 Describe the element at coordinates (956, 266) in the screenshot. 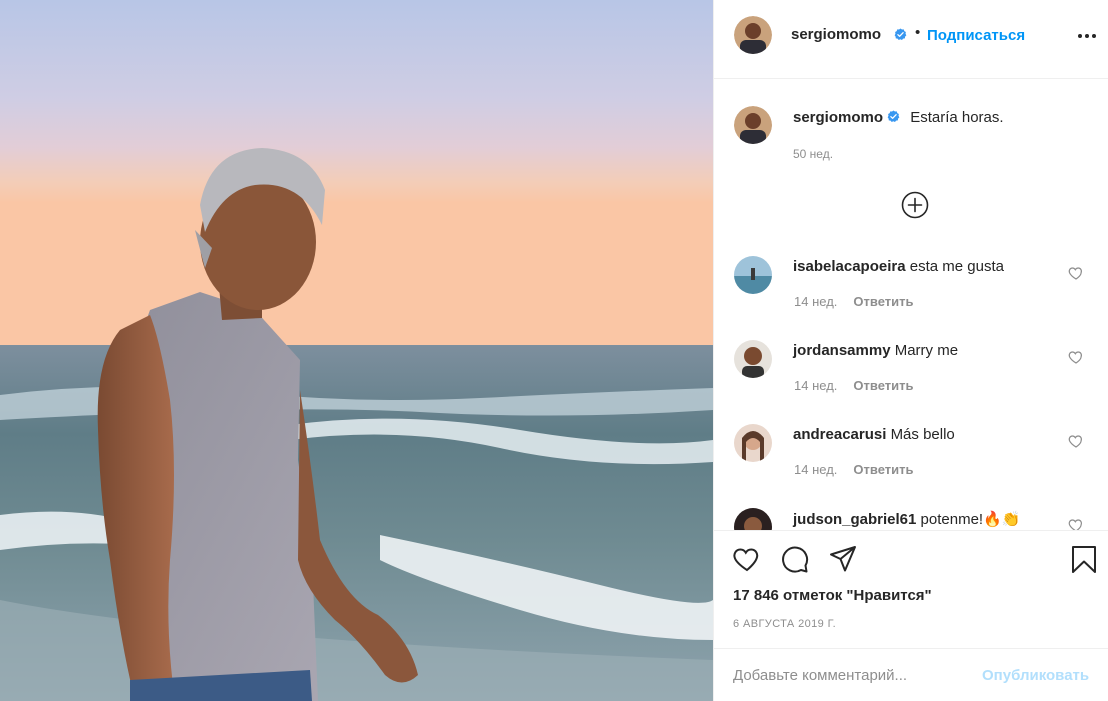

I see `comment-text: esta me gusta` at that location.